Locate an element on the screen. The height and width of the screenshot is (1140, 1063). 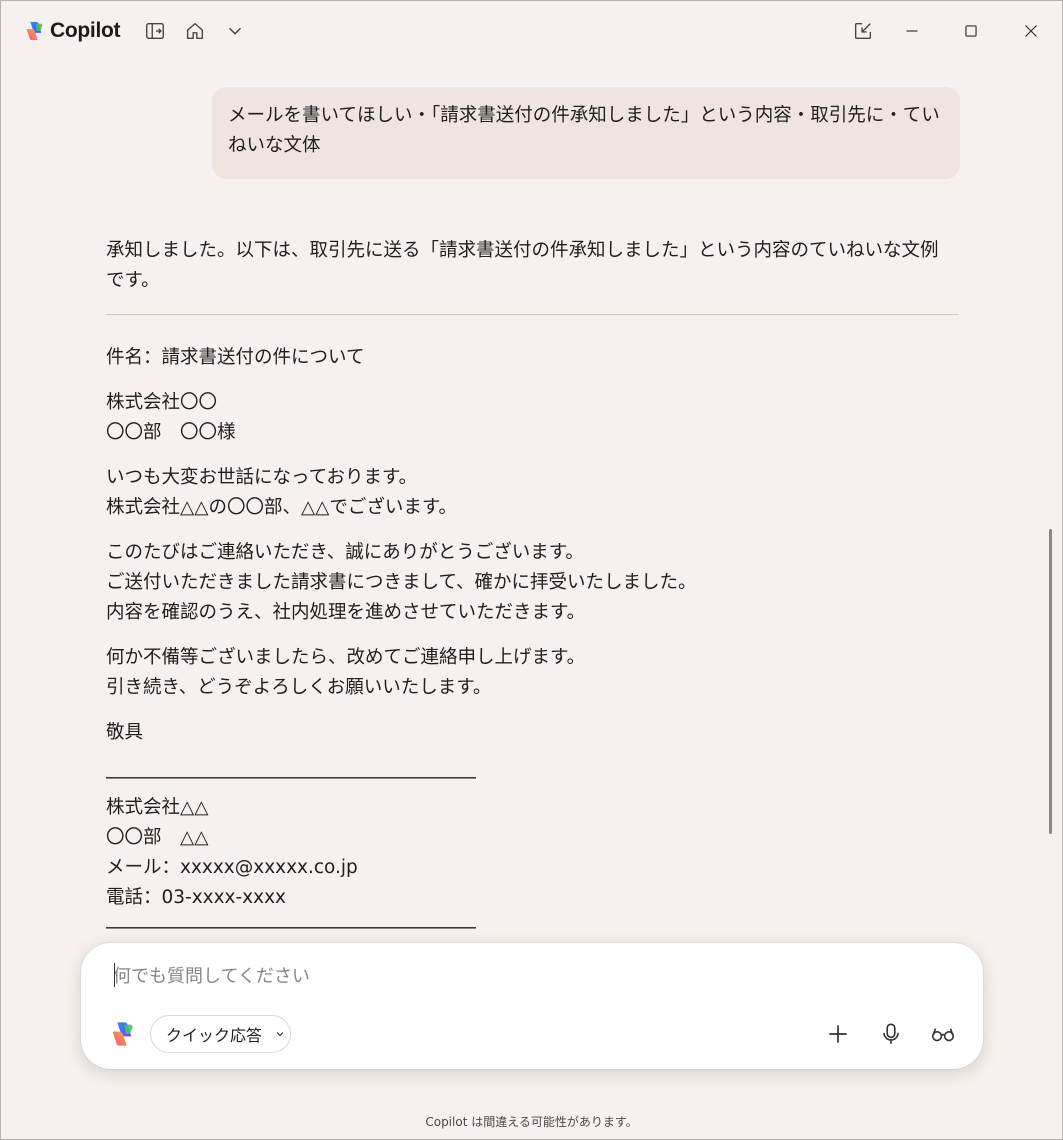
sidebar-toggle-icon is located at coordinates (155, 31).